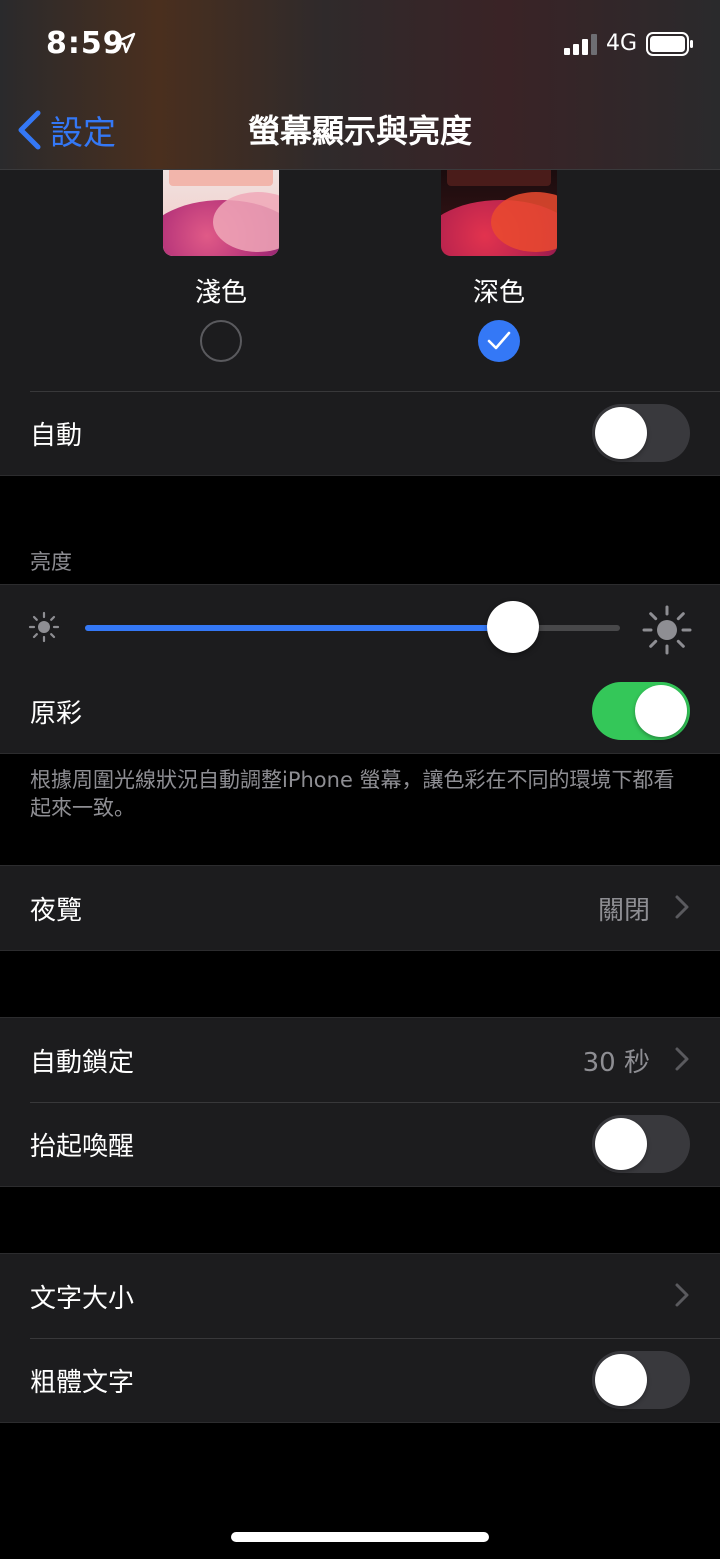  I want to click on dark-mode-radio, so click(499, 341).